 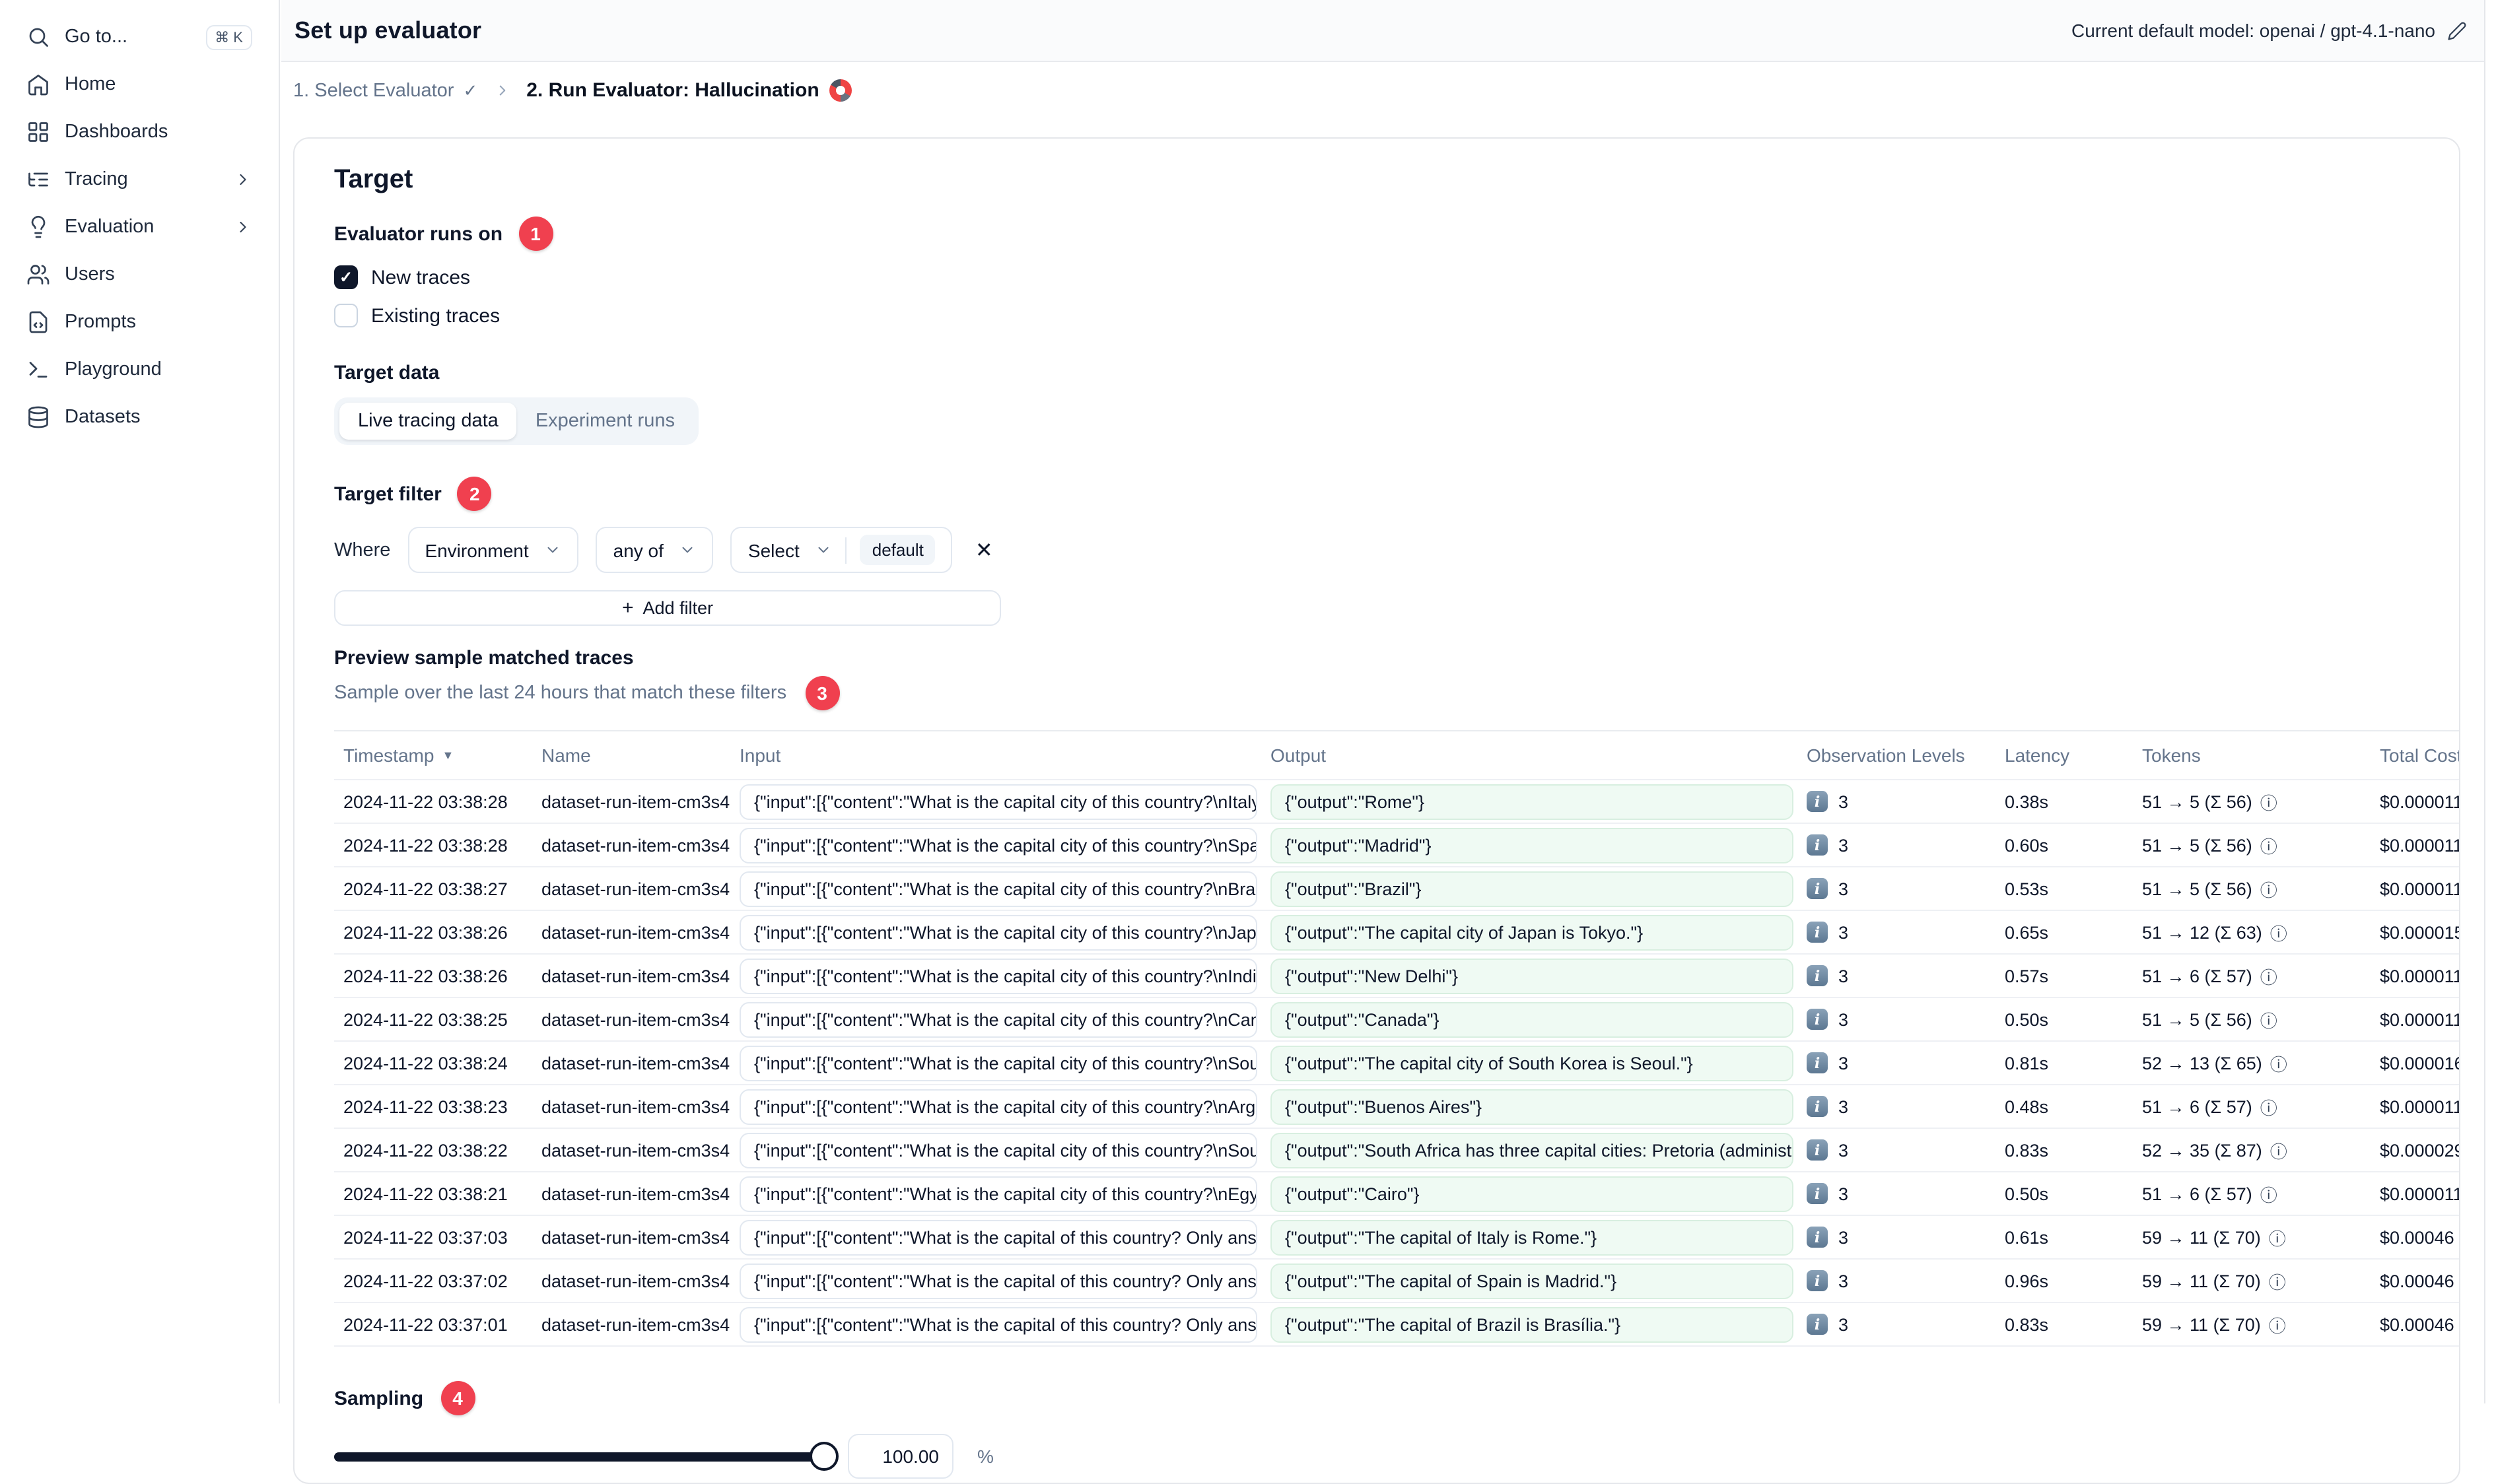 What do you see at coordinates (103, 417) in the screenshot?
I see `sidebar-item-label: Datasets` at bounding box center [103, 417].